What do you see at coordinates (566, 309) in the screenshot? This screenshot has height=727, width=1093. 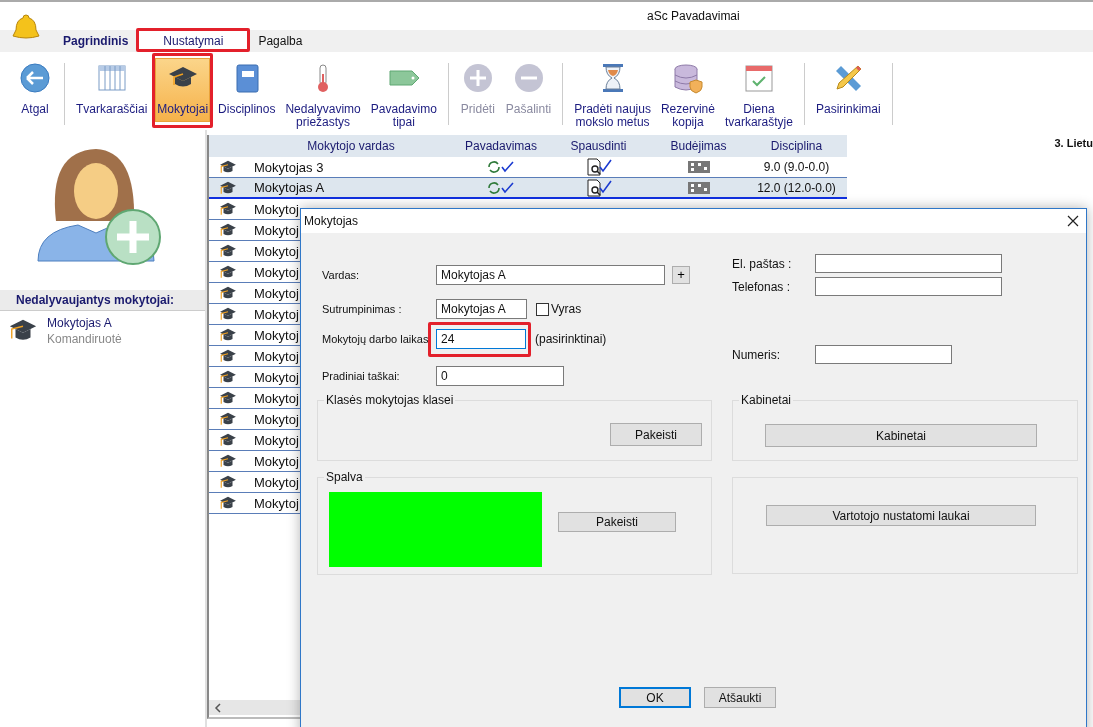 I see `checkbox-label: Vyras` at bounding box center [566, 309].